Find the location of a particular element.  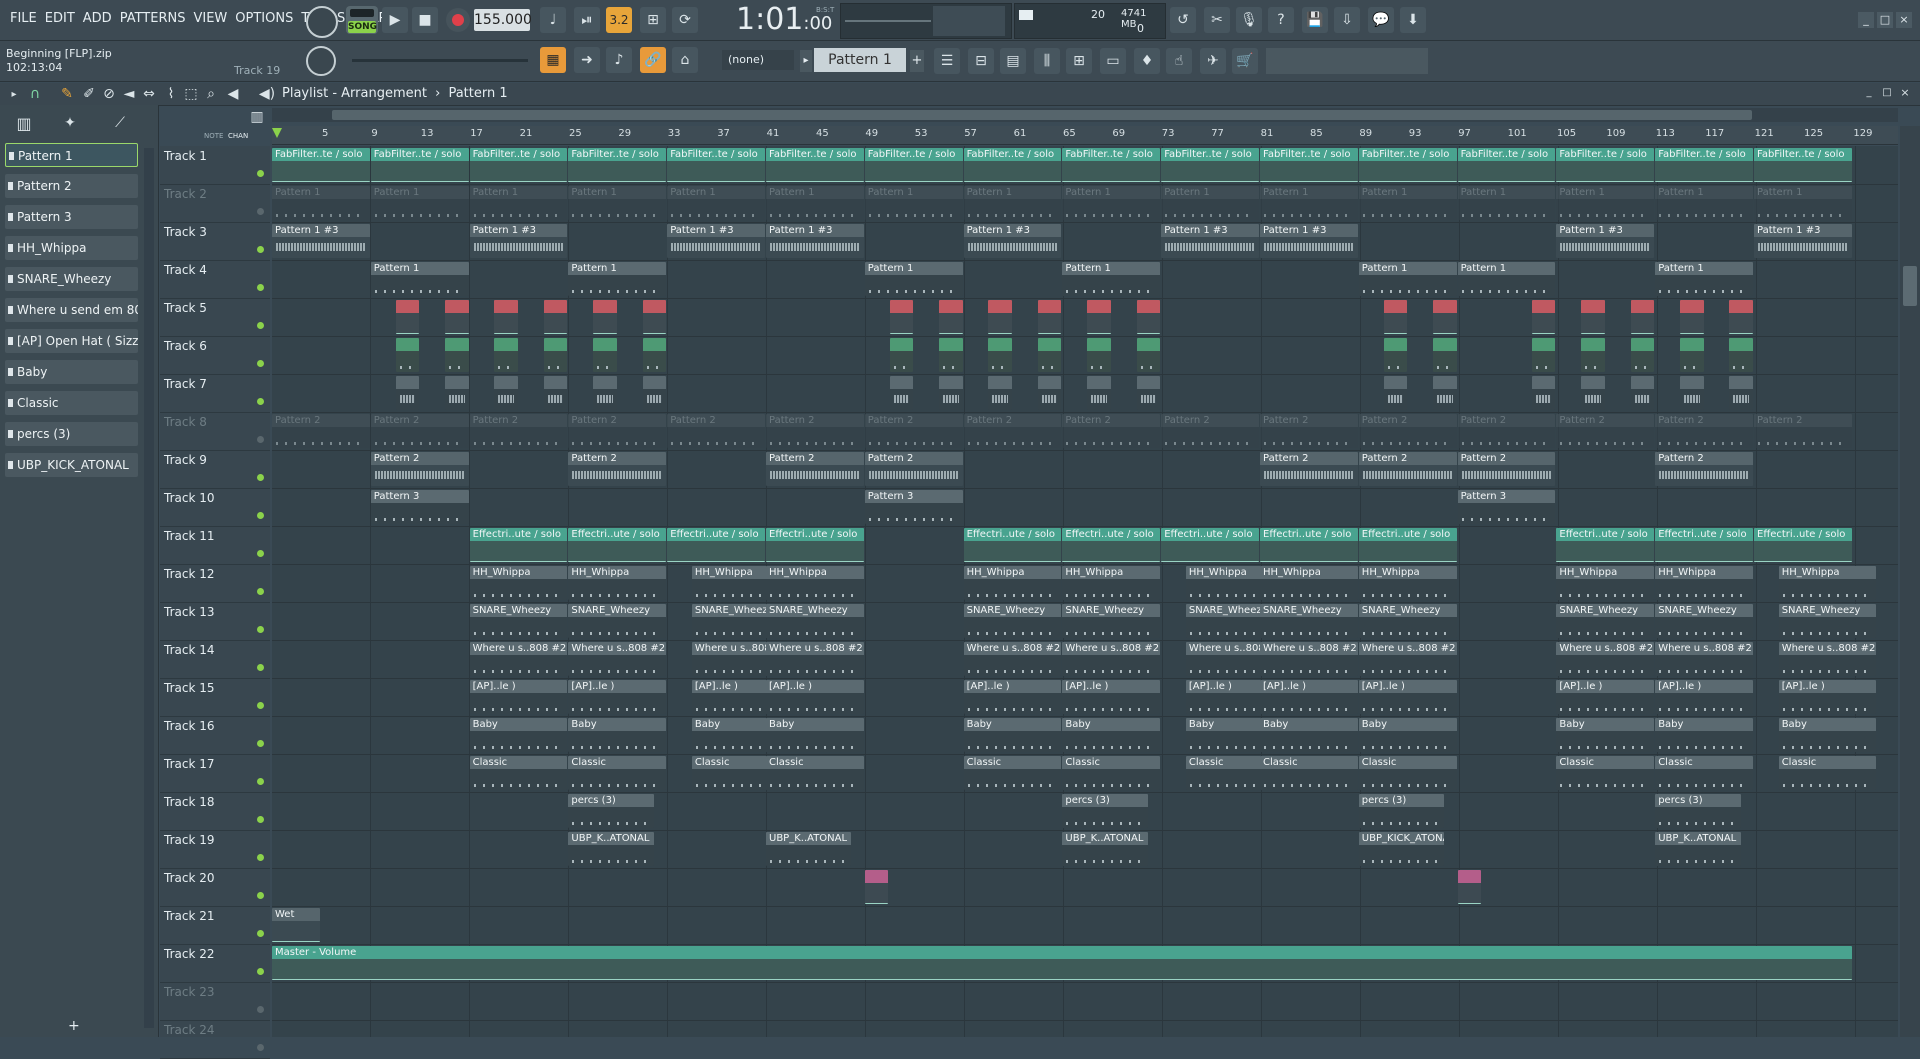

picker-item: Pattern 1 is located at coordinates (71, 155).